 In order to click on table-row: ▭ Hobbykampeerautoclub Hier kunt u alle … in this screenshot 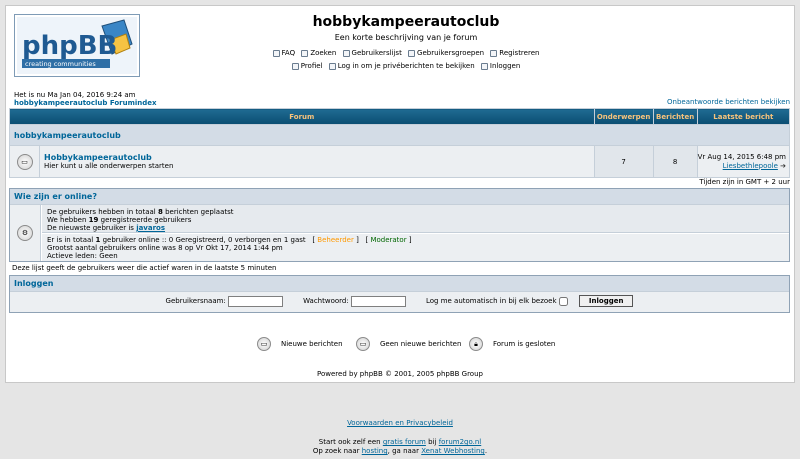, I will do `click(400, 161)`.